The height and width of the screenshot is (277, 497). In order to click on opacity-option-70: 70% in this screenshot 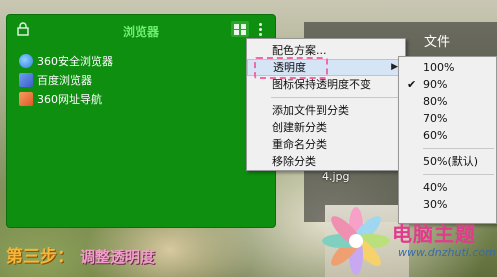, I will do `click(447, 118)`.